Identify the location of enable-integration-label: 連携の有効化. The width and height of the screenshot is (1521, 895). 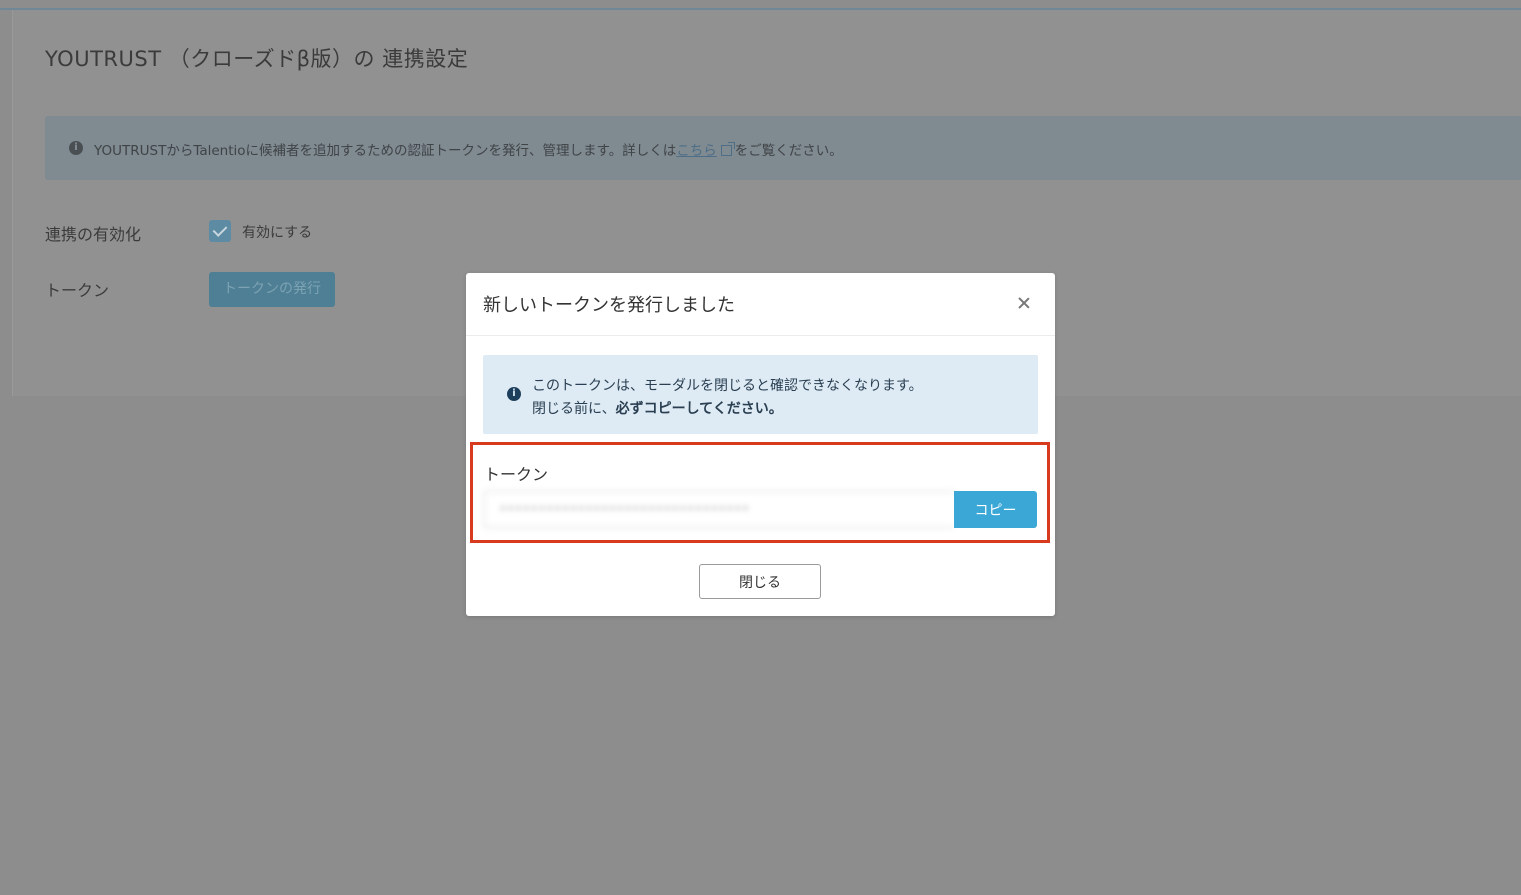
(93, 234).